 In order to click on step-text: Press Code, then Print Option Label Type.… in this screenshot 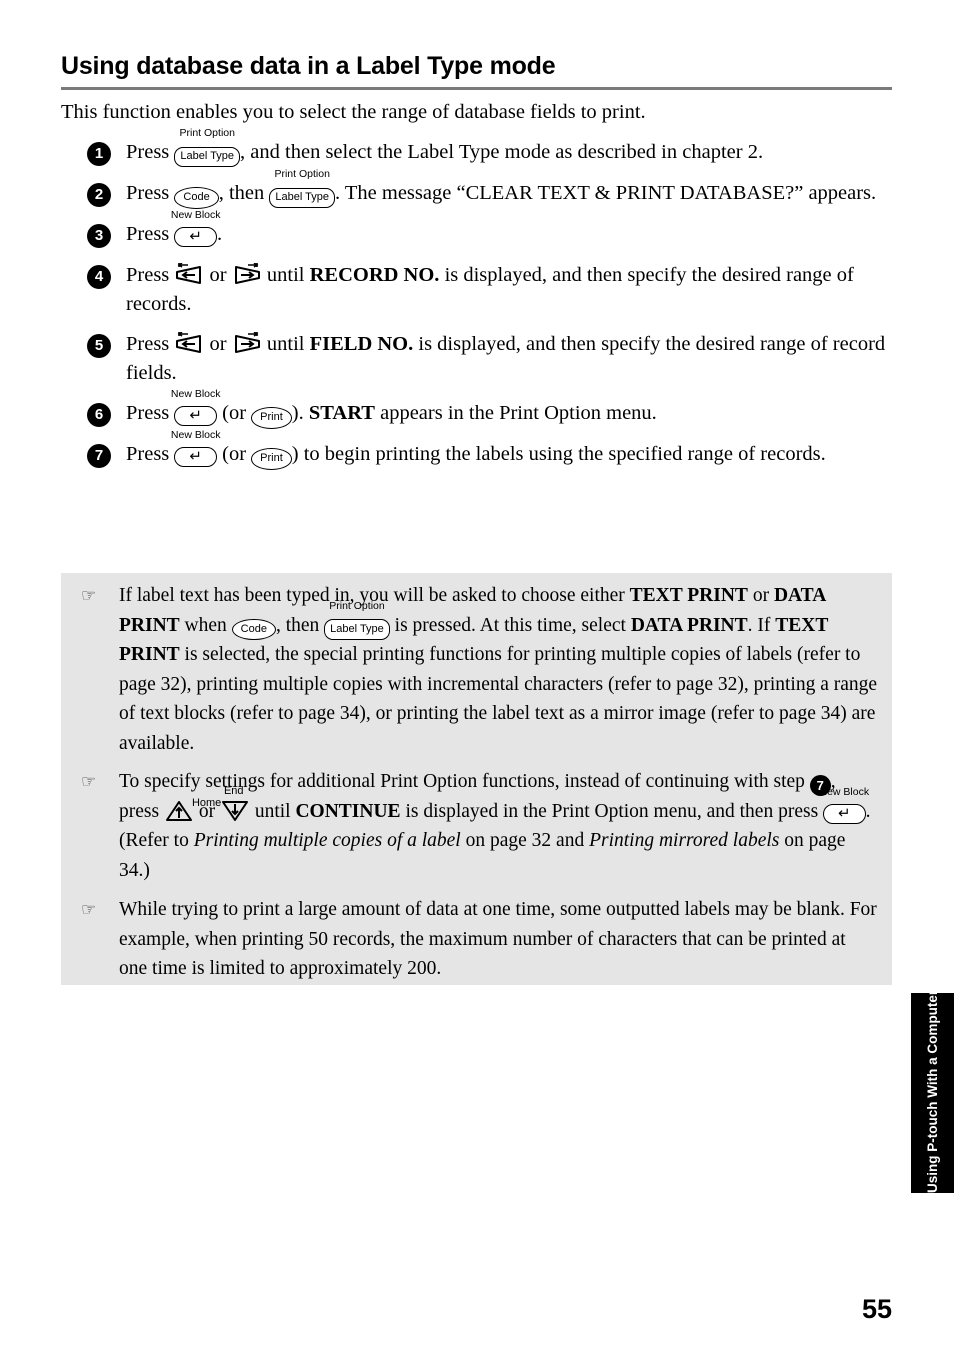, I will do `click(516, 189)`.